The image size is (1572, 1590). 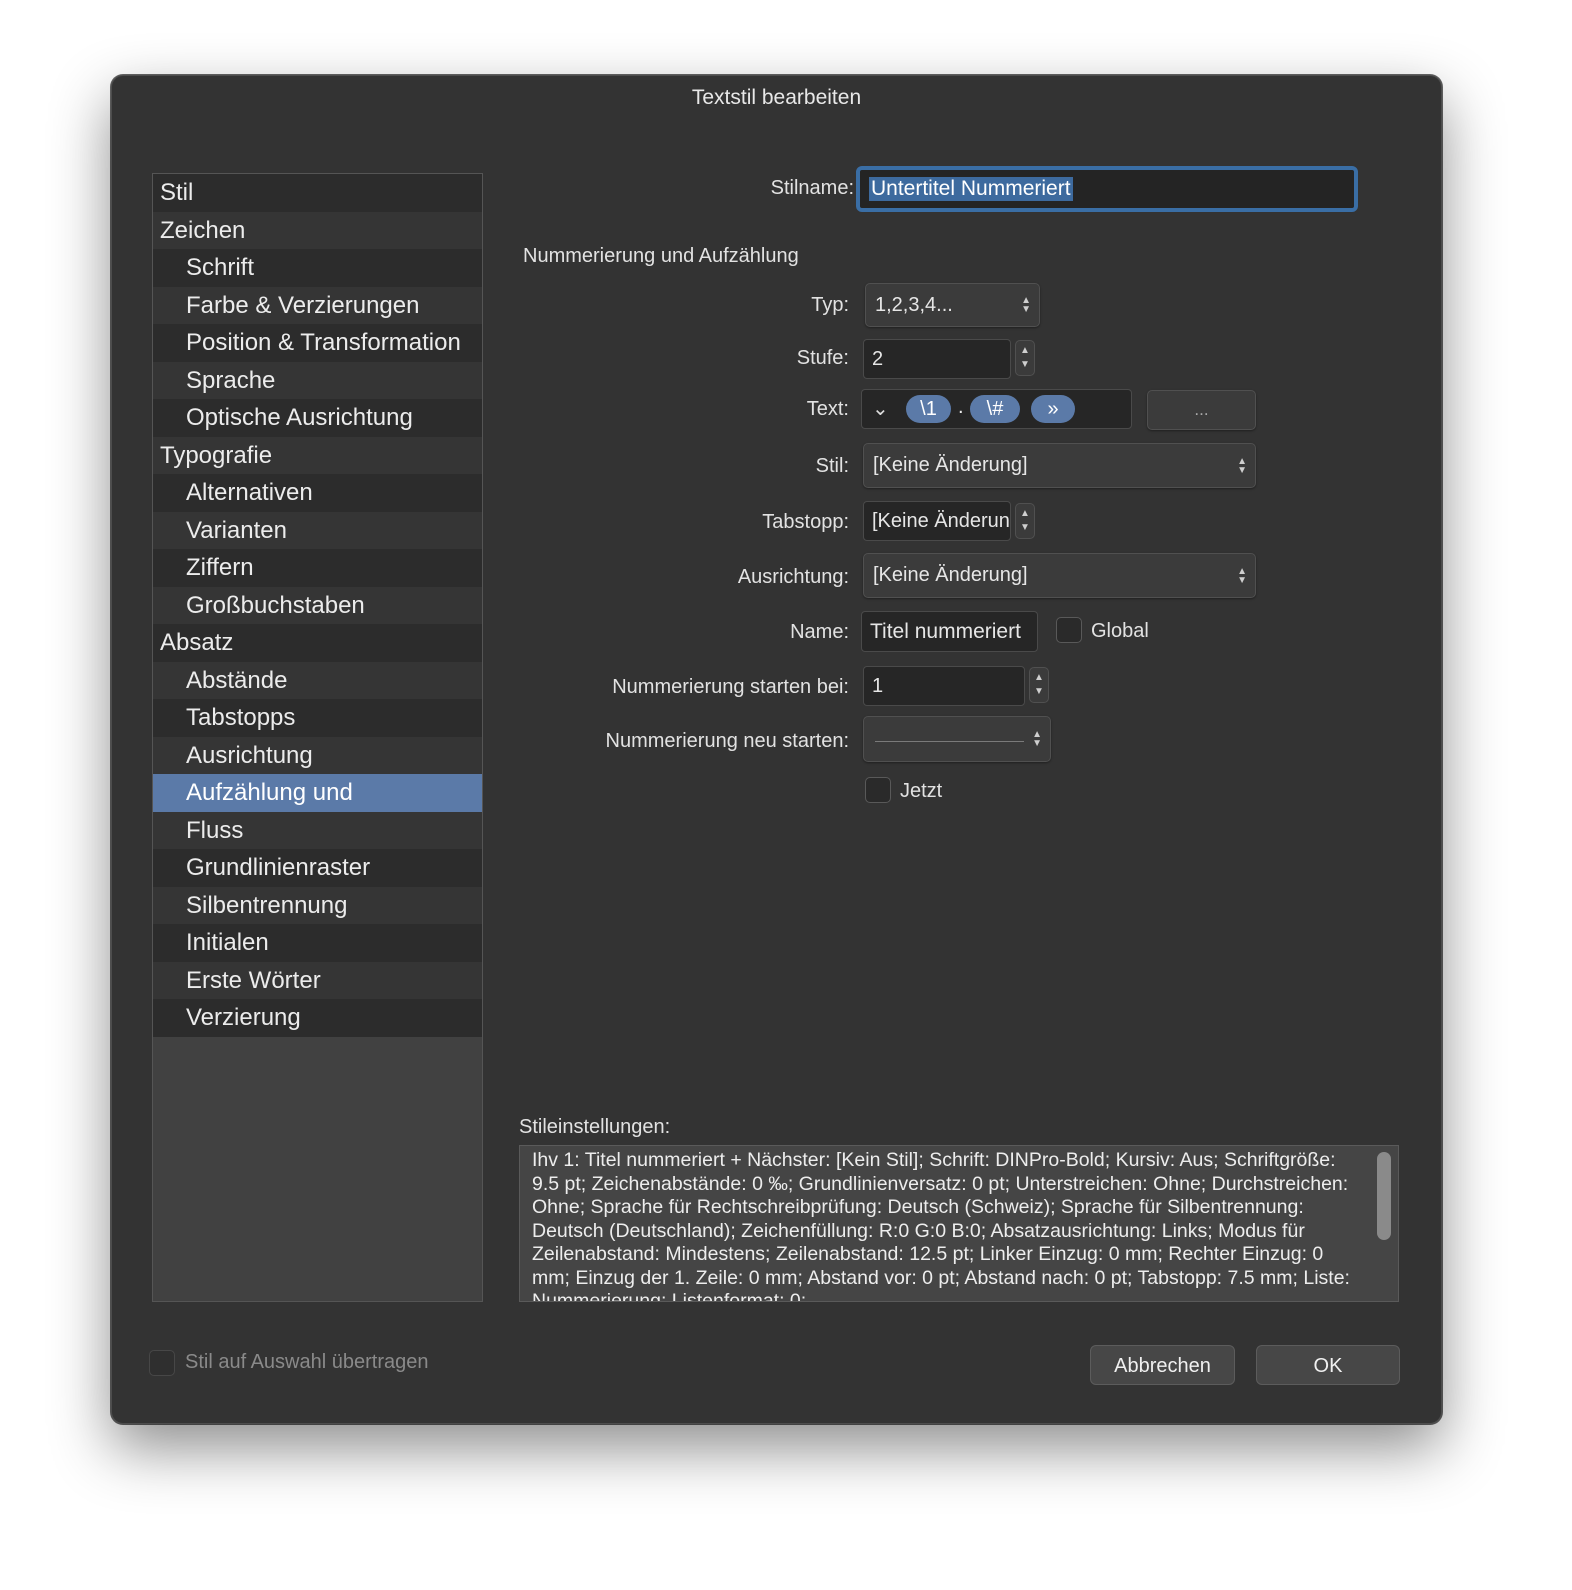 What do you see at coordinates (1059, 465) in the screenshot?
I see `stil-popup: [Keine Änderung] ▲ ▼` at bounding box center [1059, 465].